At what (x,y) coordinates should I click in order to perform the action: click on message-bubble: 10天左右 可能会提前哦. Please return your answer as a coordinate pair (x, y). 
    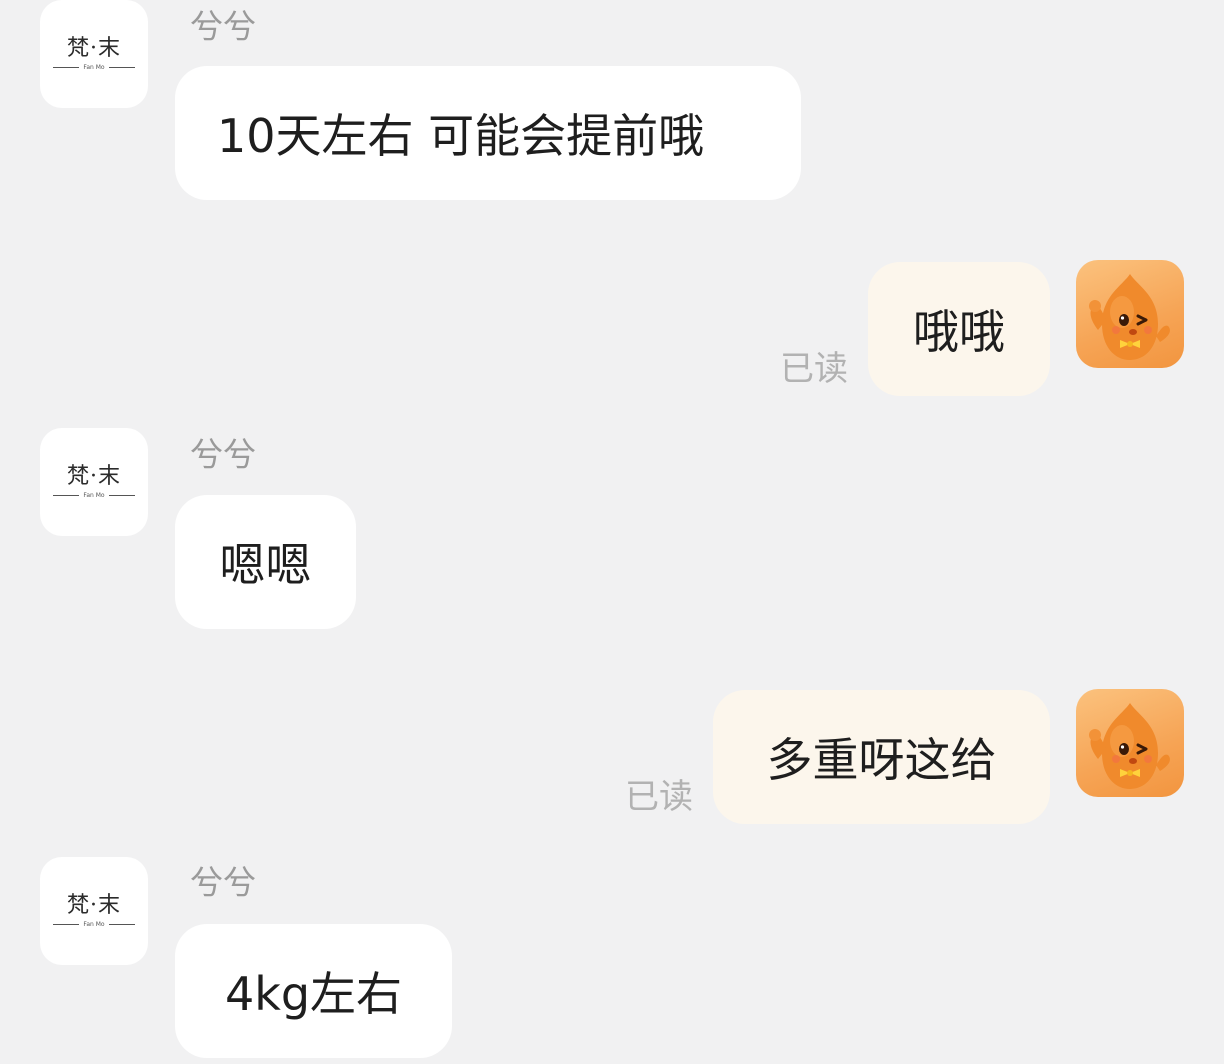
    Looking at the image, I should click on (488, 133).